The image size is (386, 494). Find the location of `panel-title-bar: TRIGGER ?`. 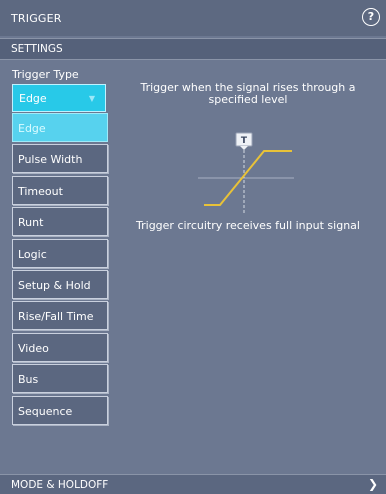

panel-title-bar: TRIGGER ? is located at coordinates (193, 18).